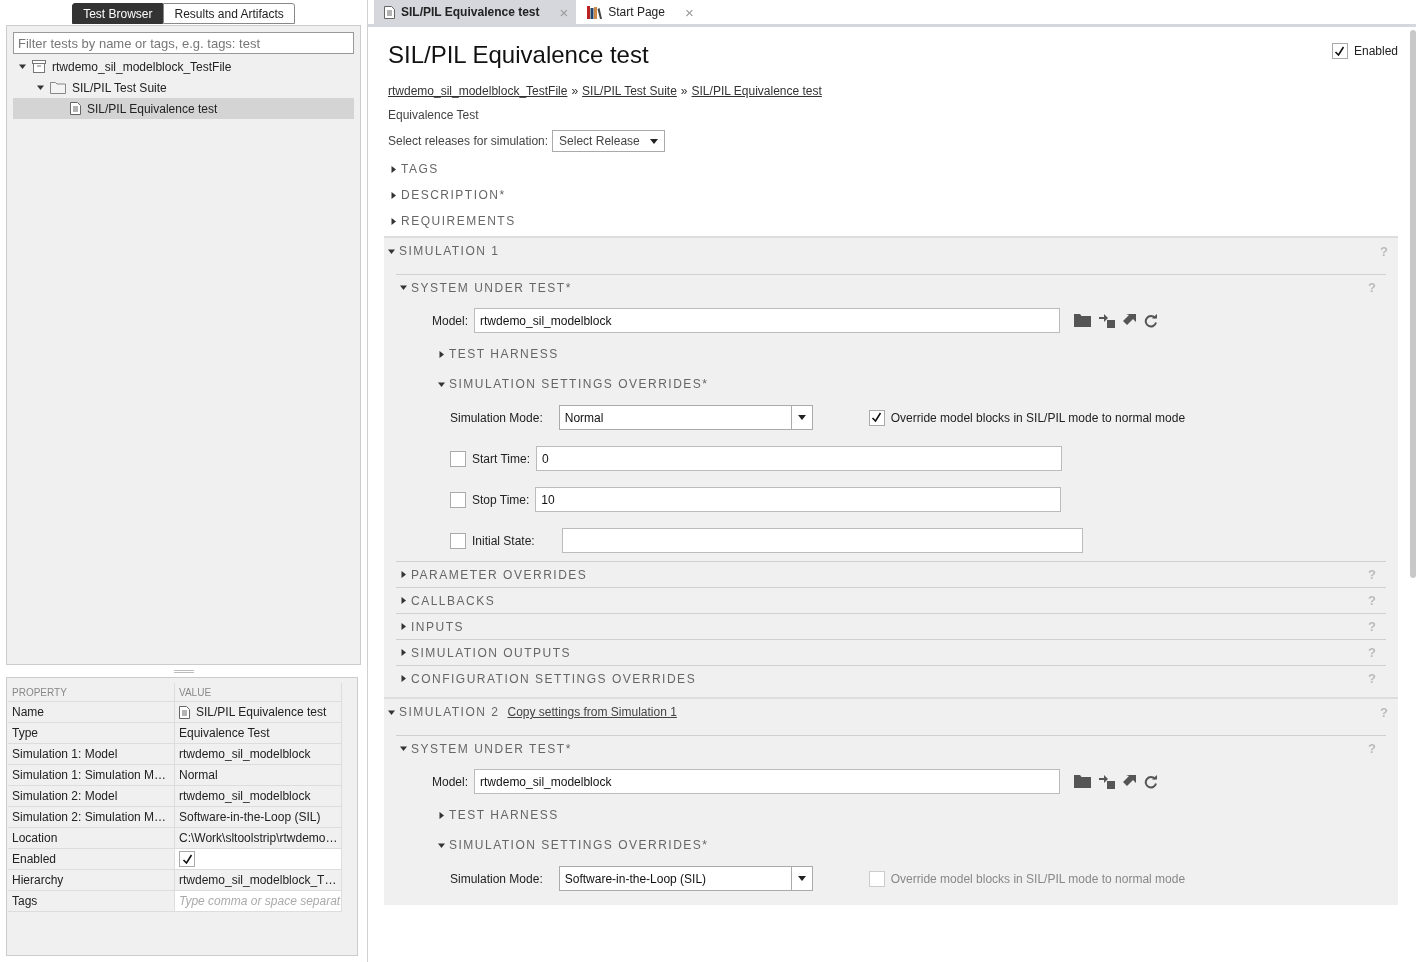 The image size is (1416, 962). Describe the element at coordinates (258, 775) in the screenshot. I see `table-cell: Normal` at that location.